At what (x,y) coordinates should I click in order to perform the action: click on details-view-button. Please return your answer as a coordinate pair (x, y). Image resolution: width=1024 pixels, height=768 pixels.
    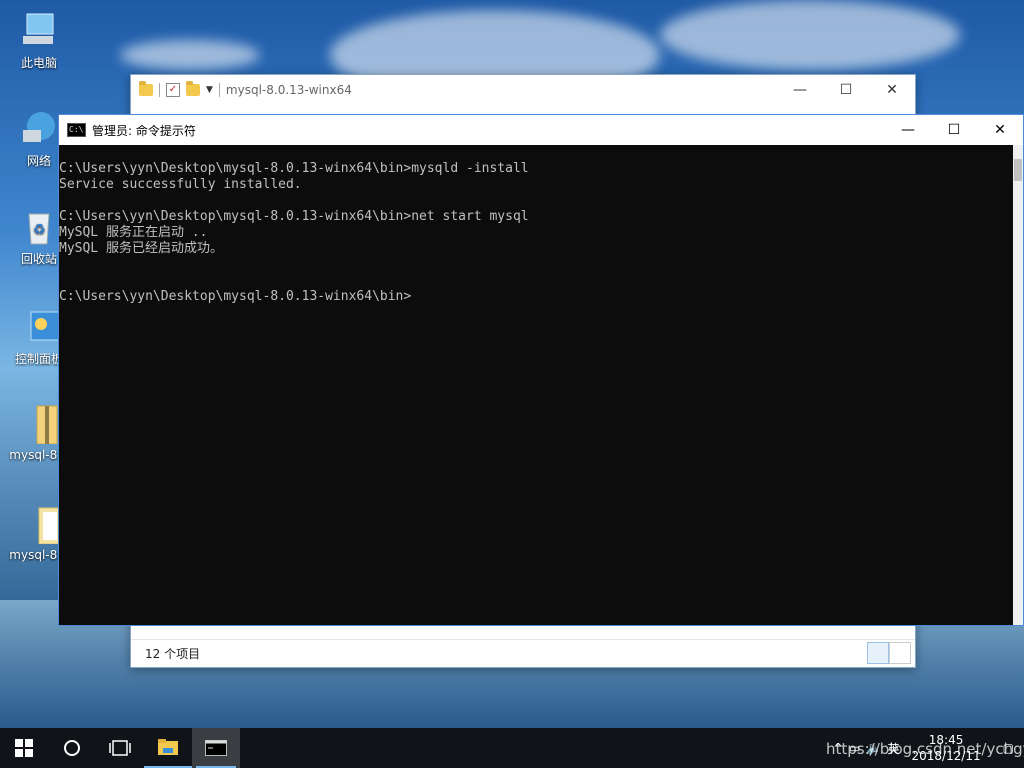
    Looking at the image, I should click on (878, 653).